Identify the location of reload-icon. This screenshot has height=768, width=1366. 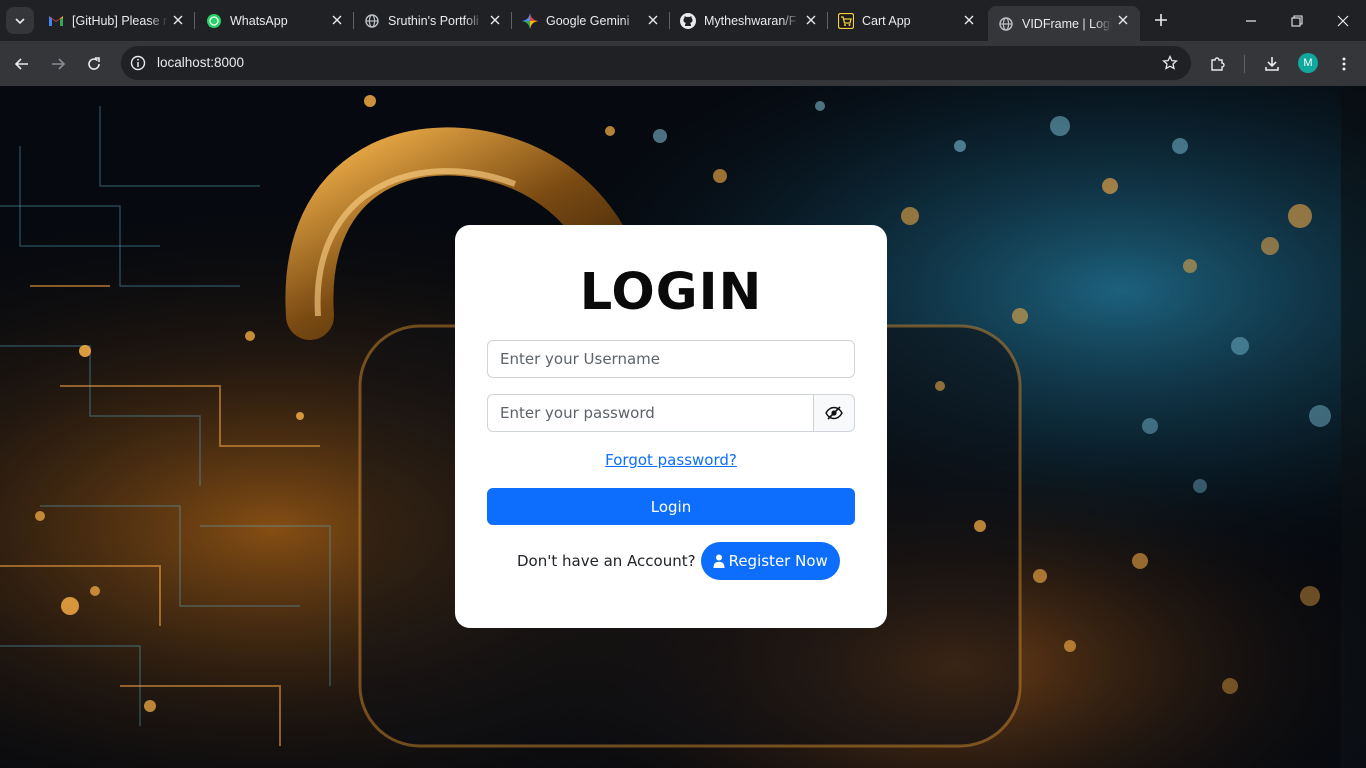
(94, 63).